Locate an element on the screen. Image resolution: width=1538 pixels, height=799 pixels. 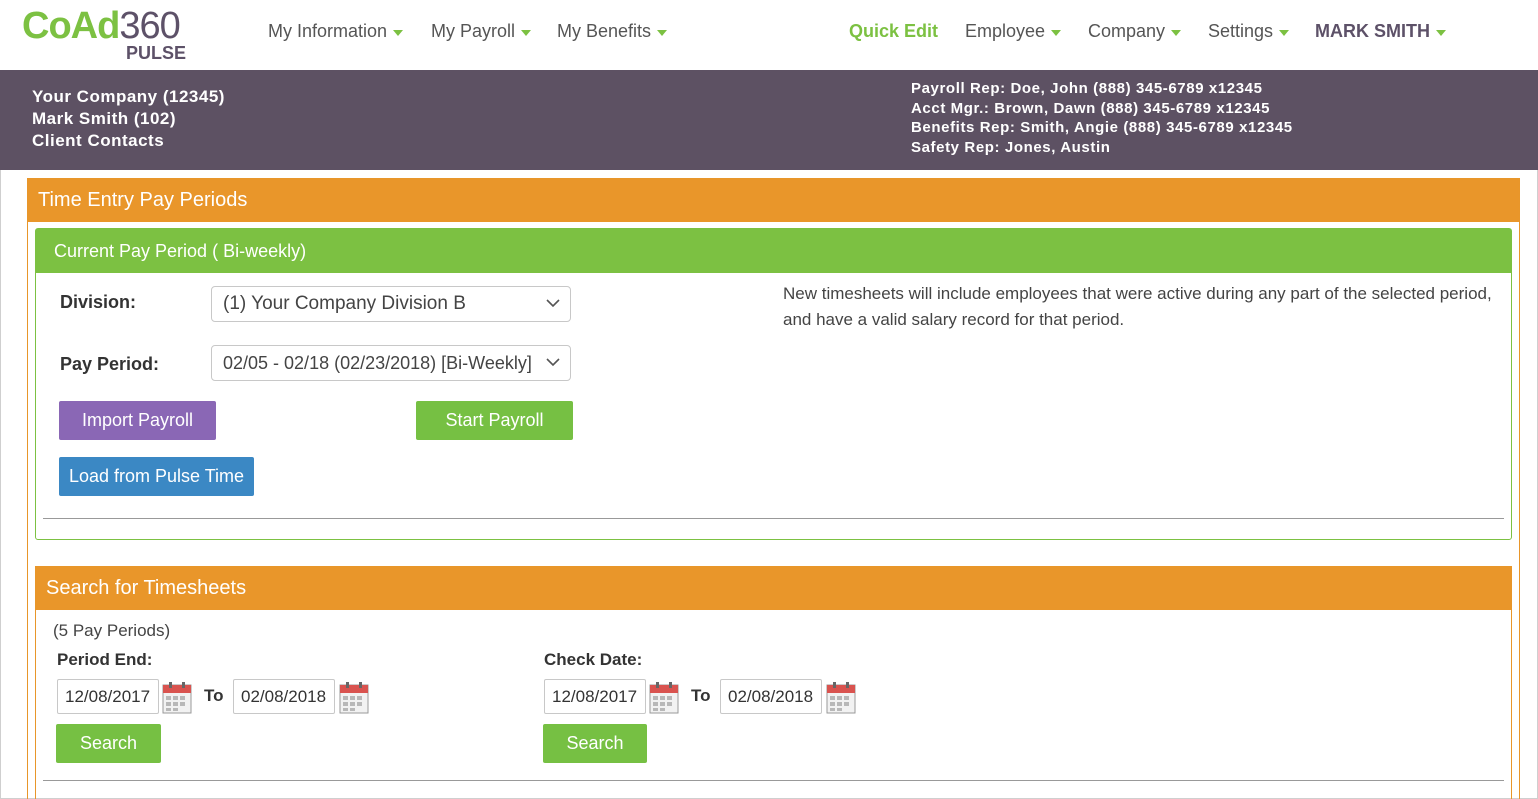
check-date-to-input: 02/08/2018 is located at coordinates (771, 696).